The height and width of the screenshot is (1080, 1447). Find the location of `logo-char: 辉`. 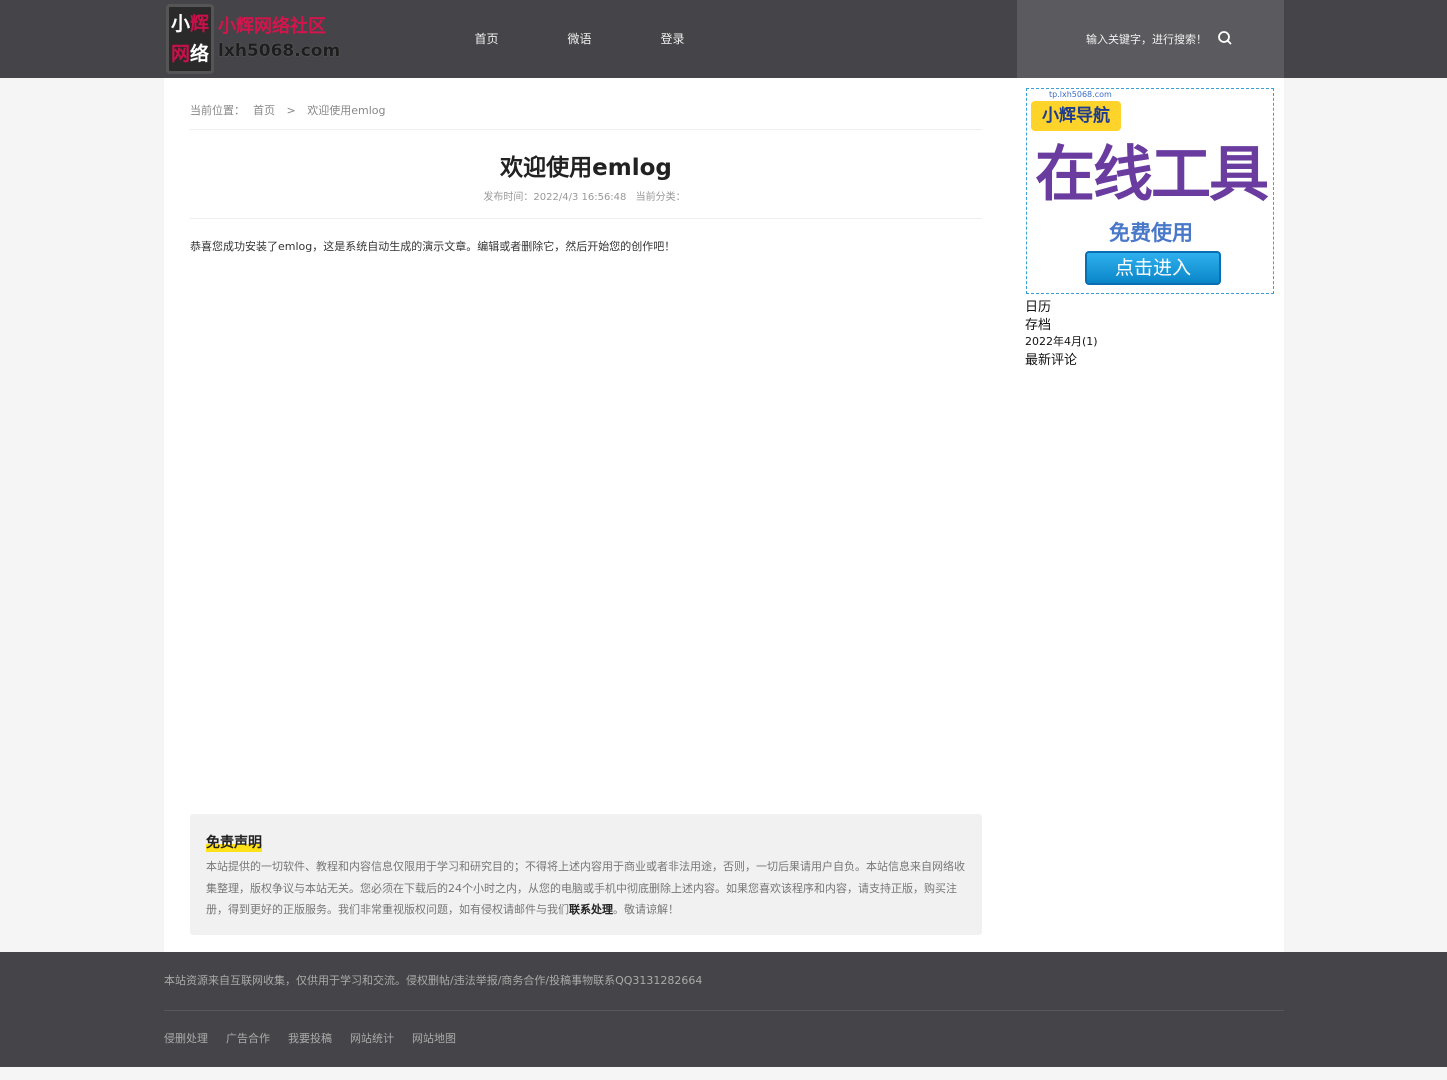

logo-char: 辉 is located at coordinates (200, 24).